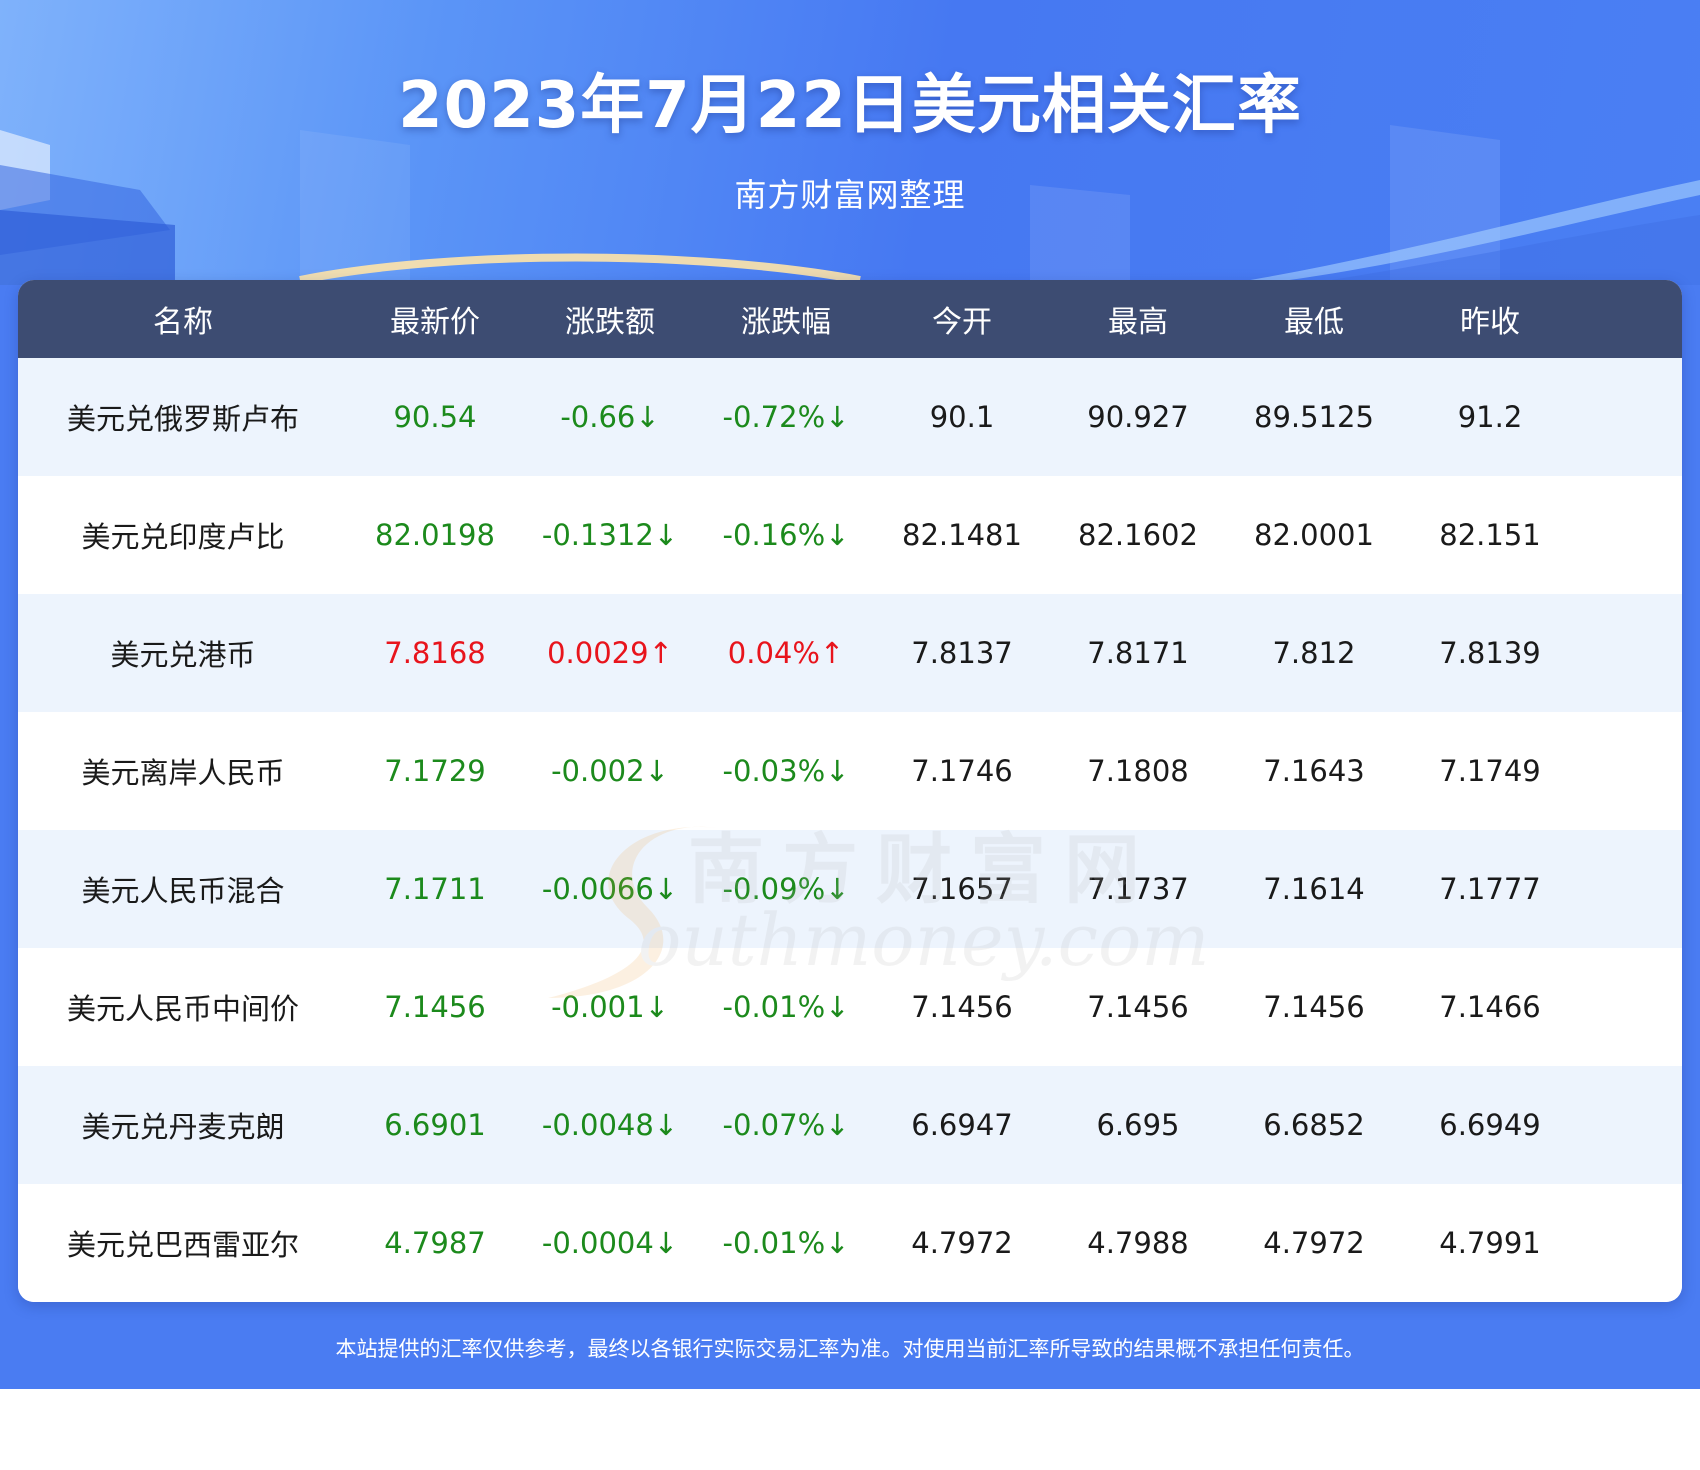 This screenshot has width=1700, height=1470. I want to click on row-prev-close: 7.1777, so click(1490, 889).